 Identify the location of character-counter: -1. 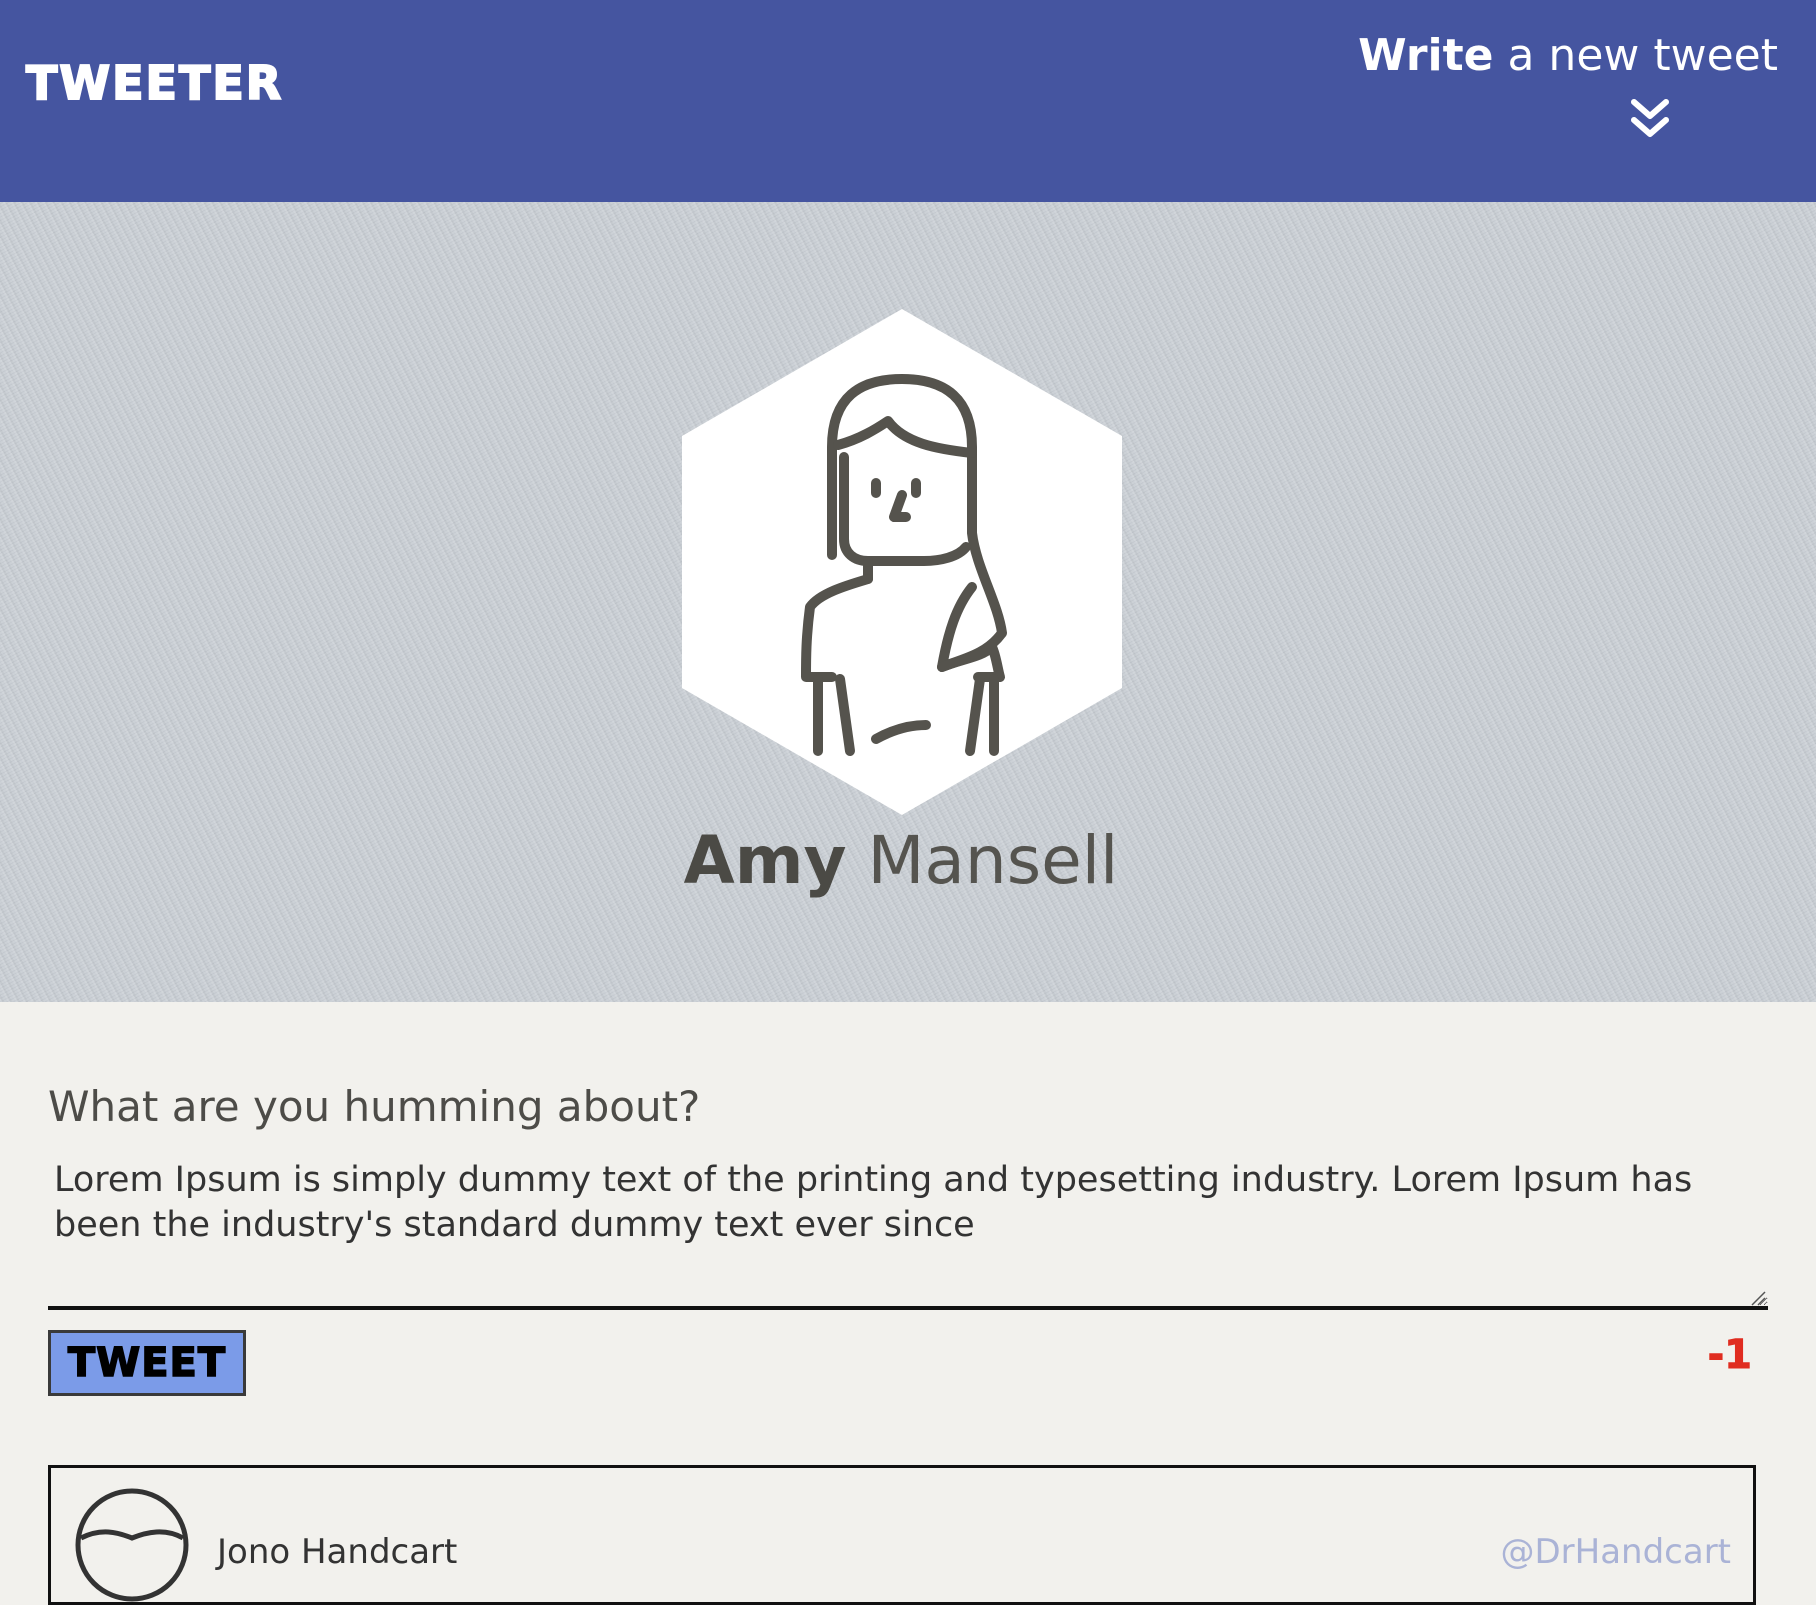
(1729, 1355).